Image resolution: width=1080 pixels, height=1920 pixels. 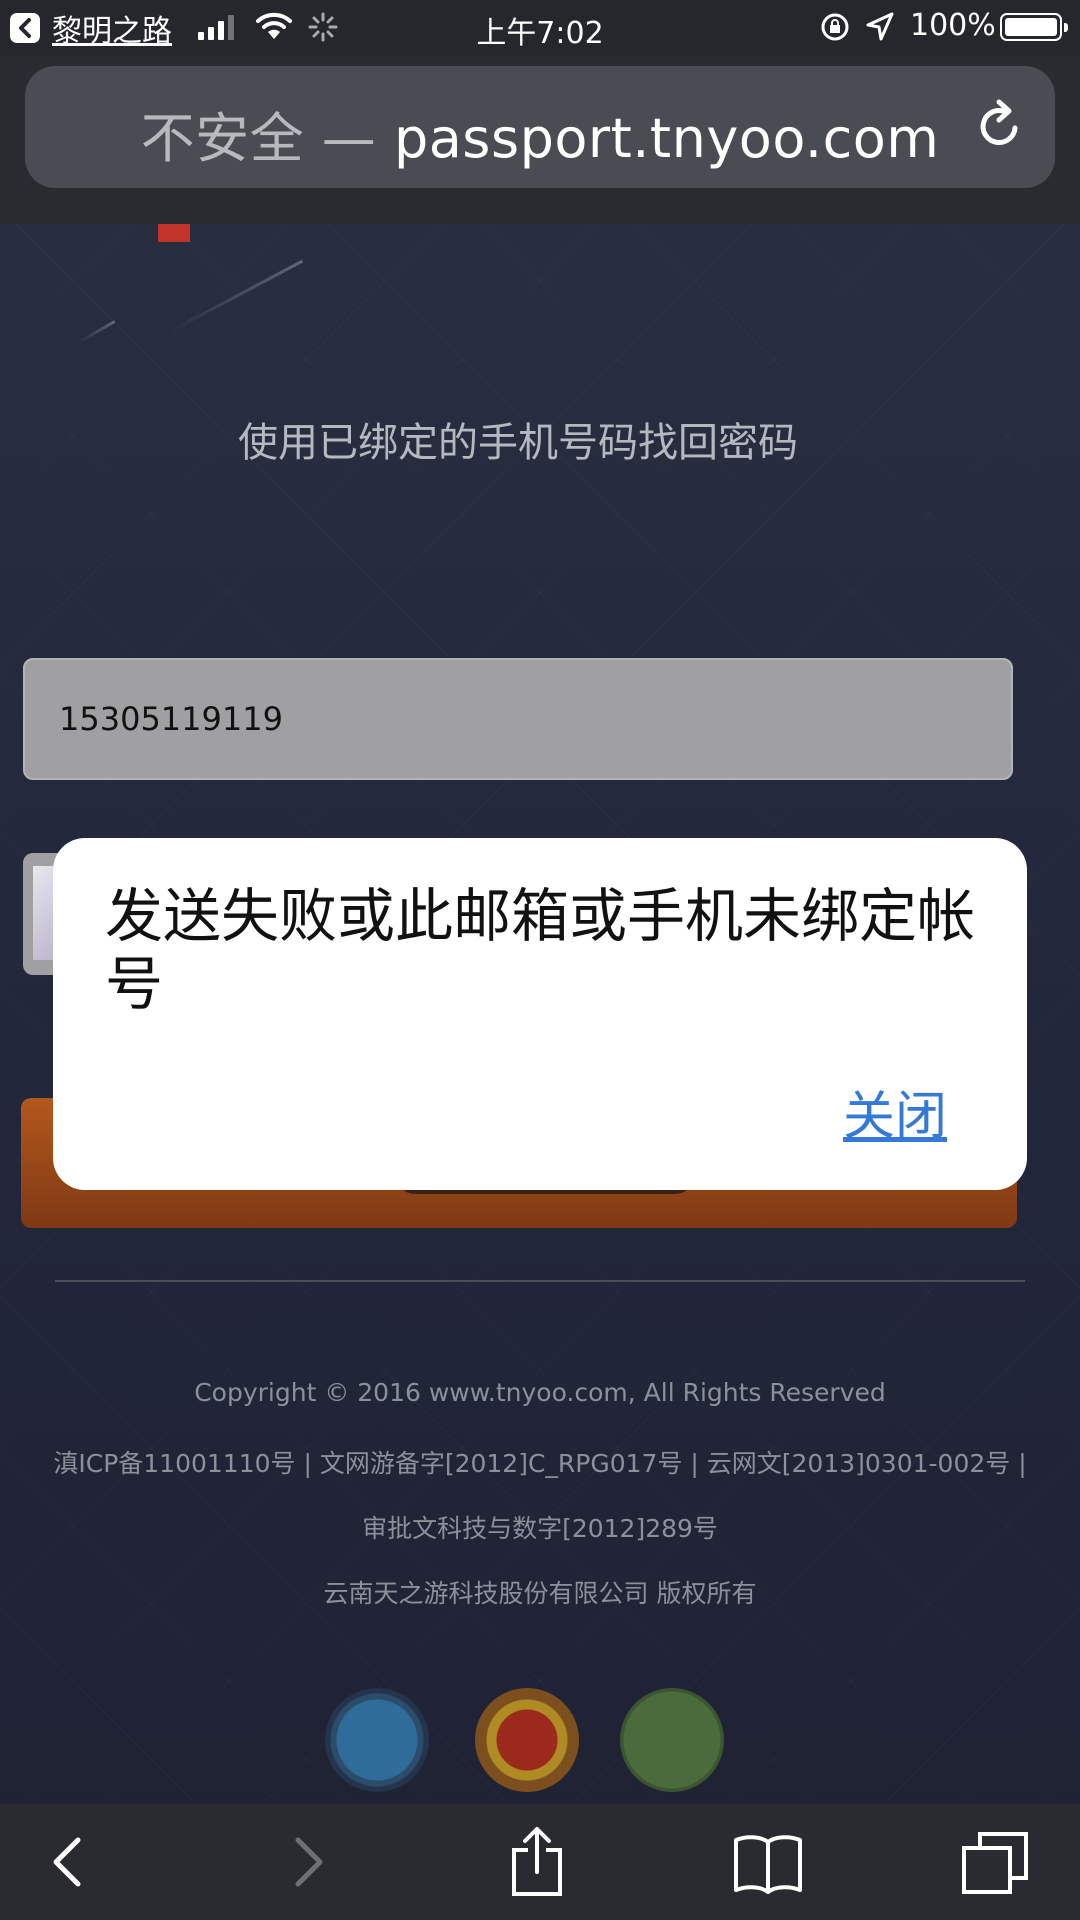 What do you see at coordinates (540, 950) in the screenshot?
I see `alert-message: 发送失败或此邮箱或手机未绑定帐号` at bounding box center [540, 950].